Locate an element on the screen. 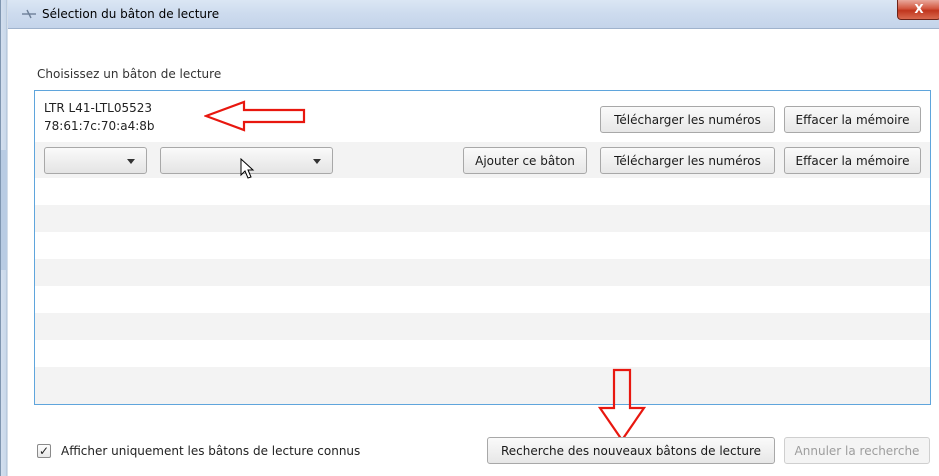 The width and height of the screenshot is (939, 476). search-new-devices-button: Recherche des nouveaux bâtons de lecture is located at coordinates (631, 450).